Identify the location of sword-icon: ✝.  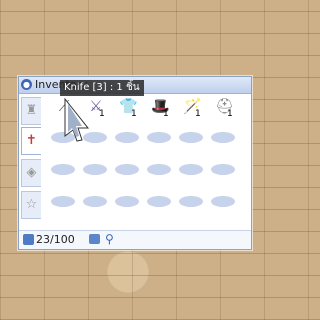
(31, 140).